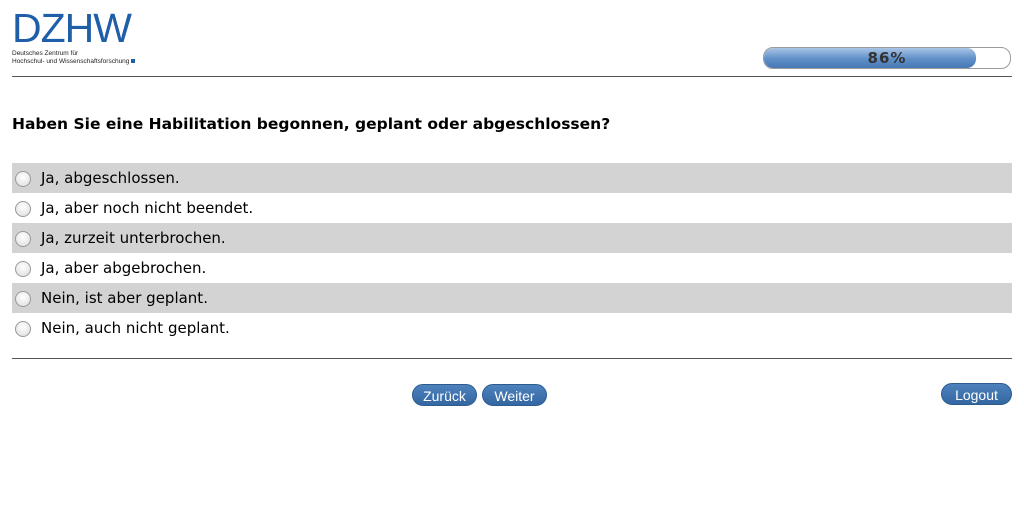 This screenshot has width=1024, height=505. I want to click on logo-square-icon, so click(133, 61).